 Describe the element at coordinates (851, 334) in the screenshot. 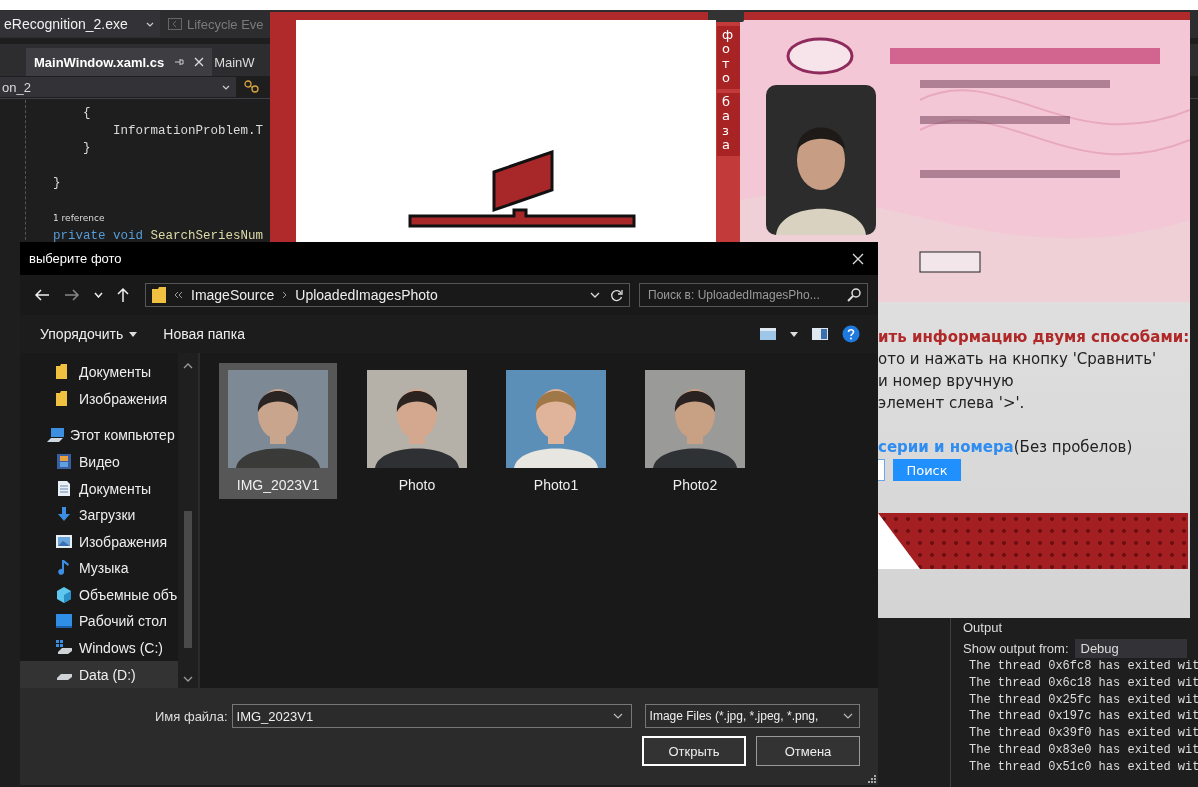

I see `help-icon` at that location.